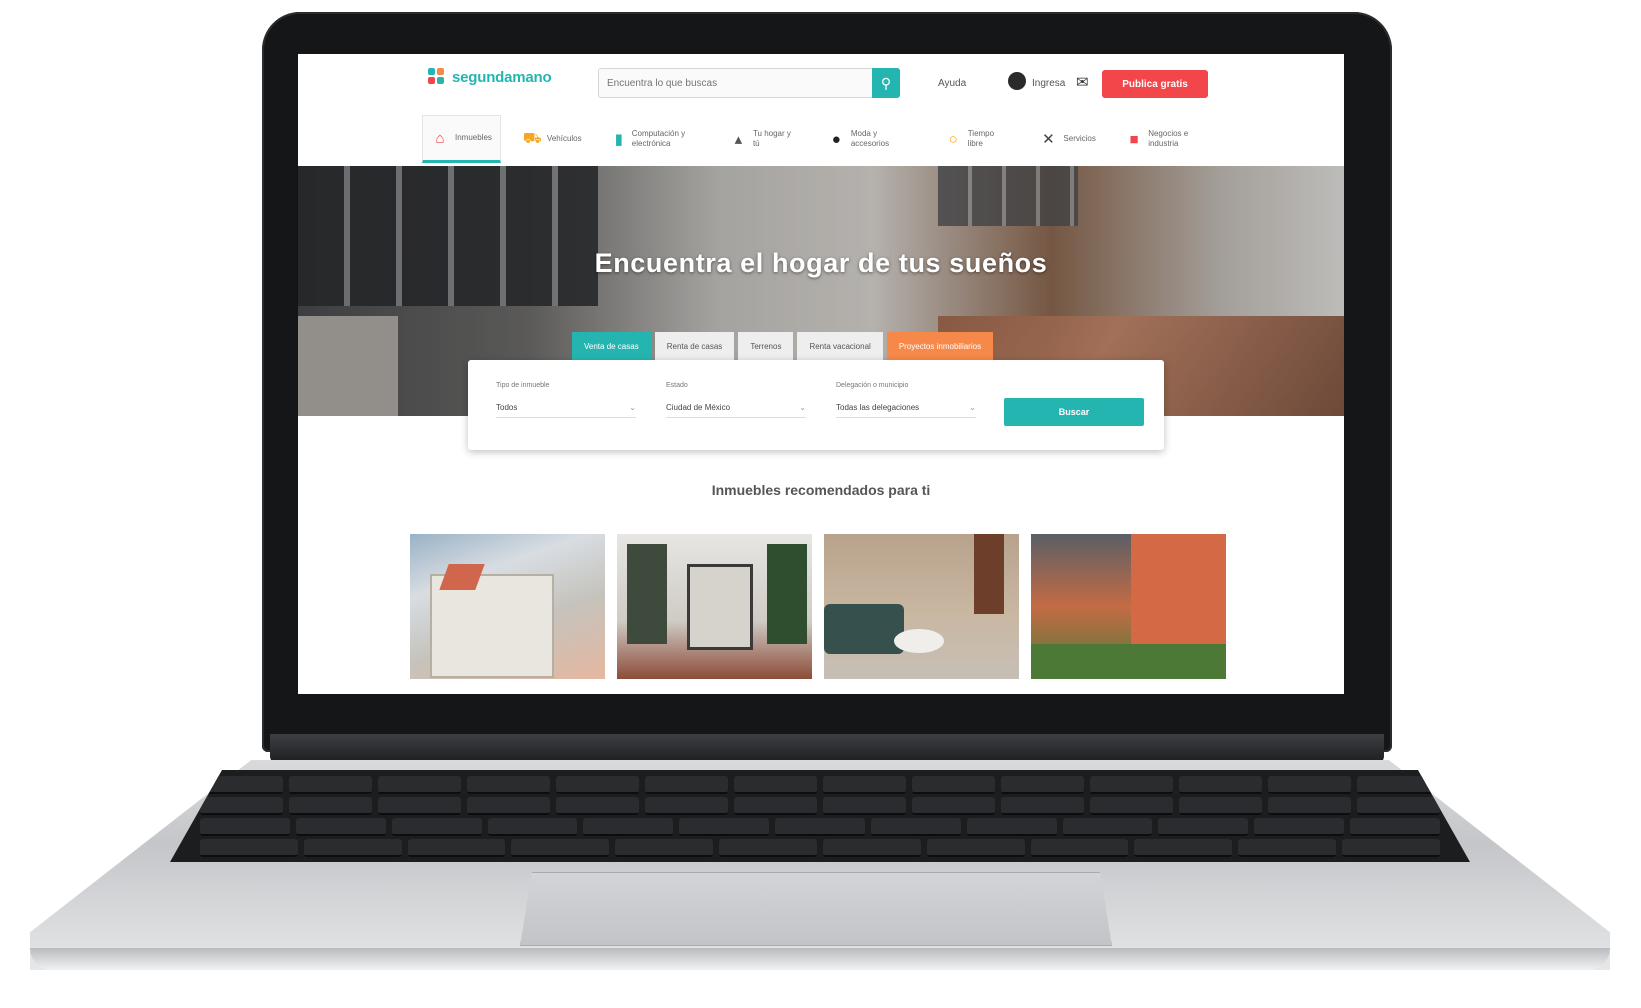 Image resolution: width=1641 pixels, height=1008 pixels. Describe the element at coordinates (836, 139) in the screenshot. I see `bag-icon: ●` at that location.